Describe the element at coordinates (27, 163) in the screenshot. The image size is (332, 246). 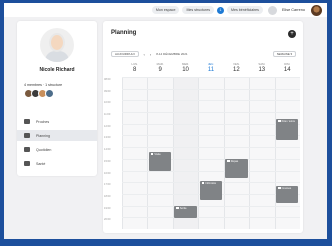
I see `health-icon` at that location.